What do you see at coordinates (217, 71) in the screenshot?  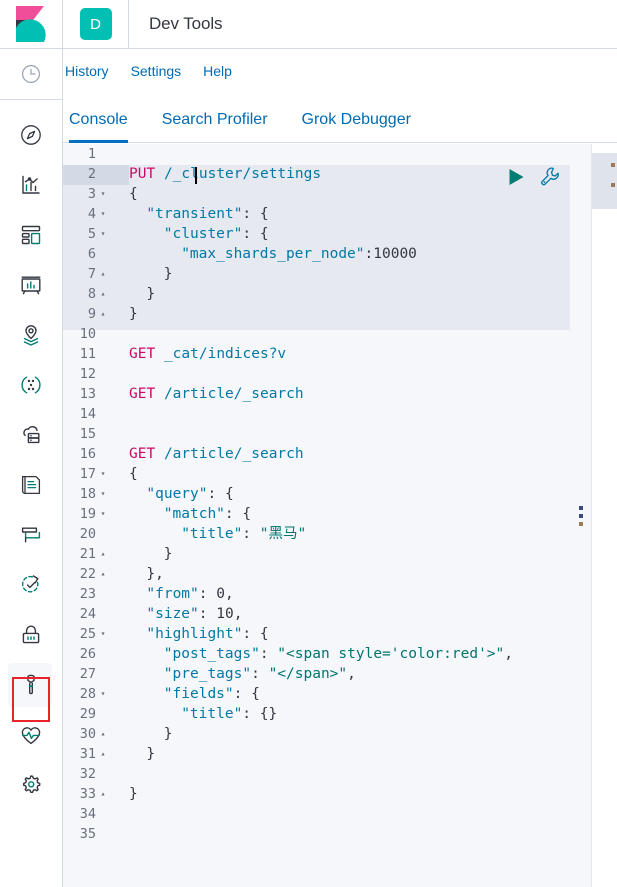 I see `nav-link-help: Help` at bounding box center [217, 71].